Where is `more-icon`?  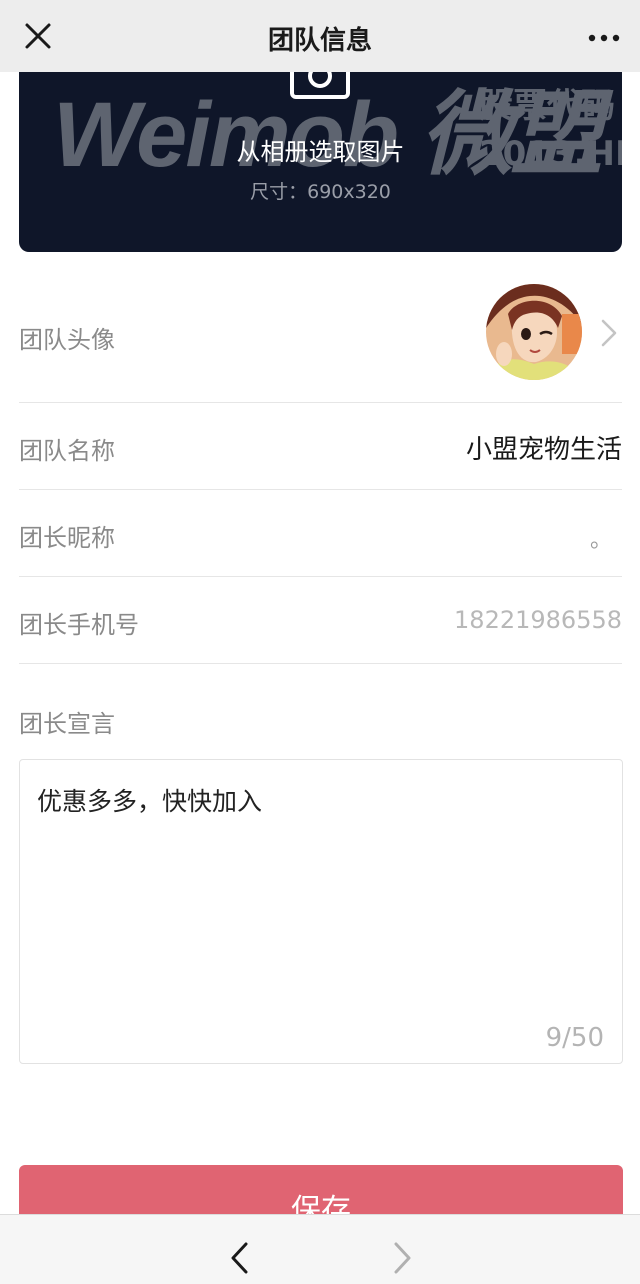
more-icon is located at coordinates (604, 36).